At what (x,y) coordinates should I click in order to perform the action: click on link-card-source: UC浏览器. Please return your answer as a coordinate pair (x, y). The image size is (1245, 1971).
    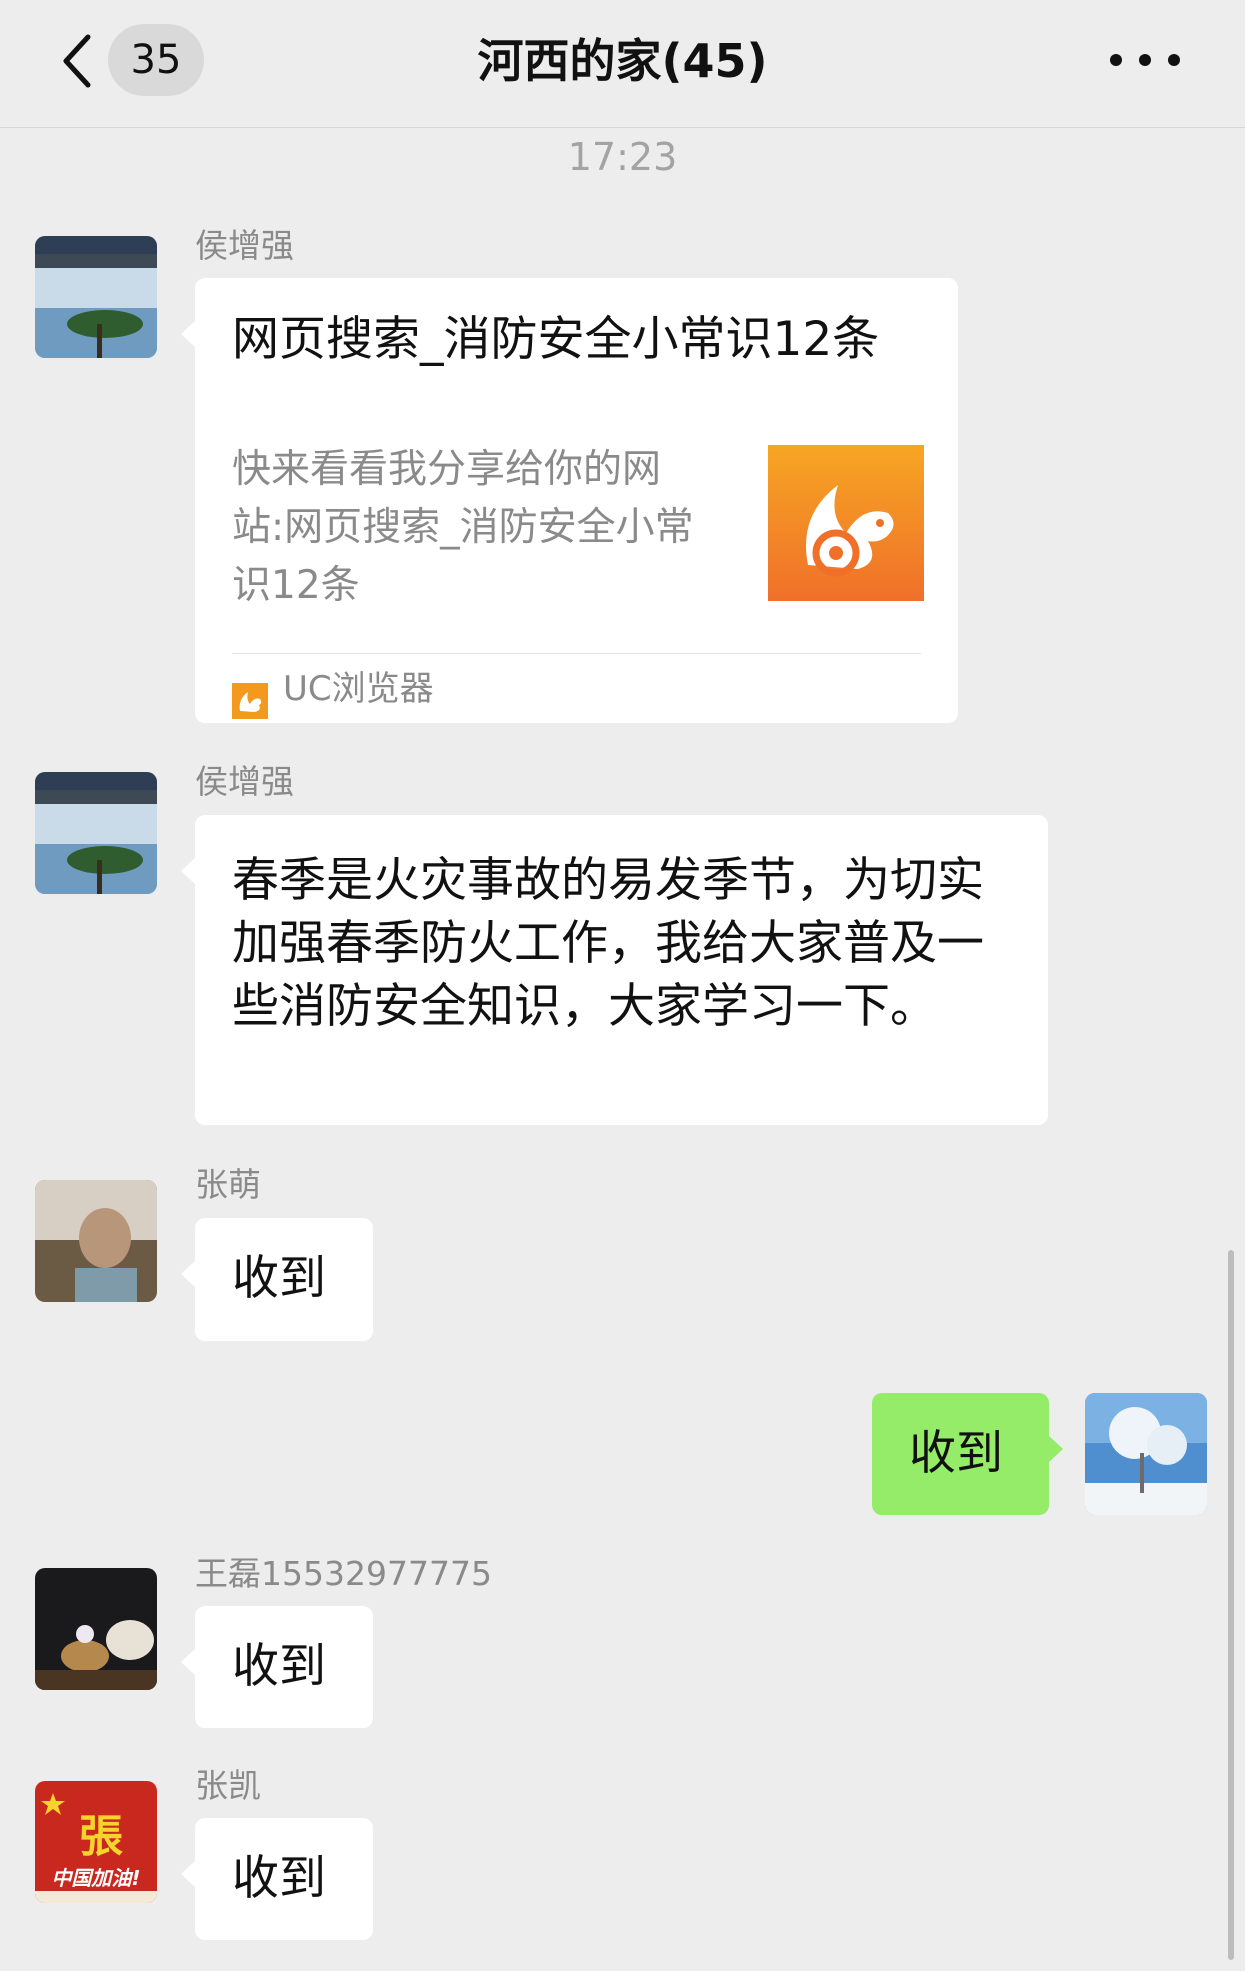
    Looking at the image, I should click on (358, 689).